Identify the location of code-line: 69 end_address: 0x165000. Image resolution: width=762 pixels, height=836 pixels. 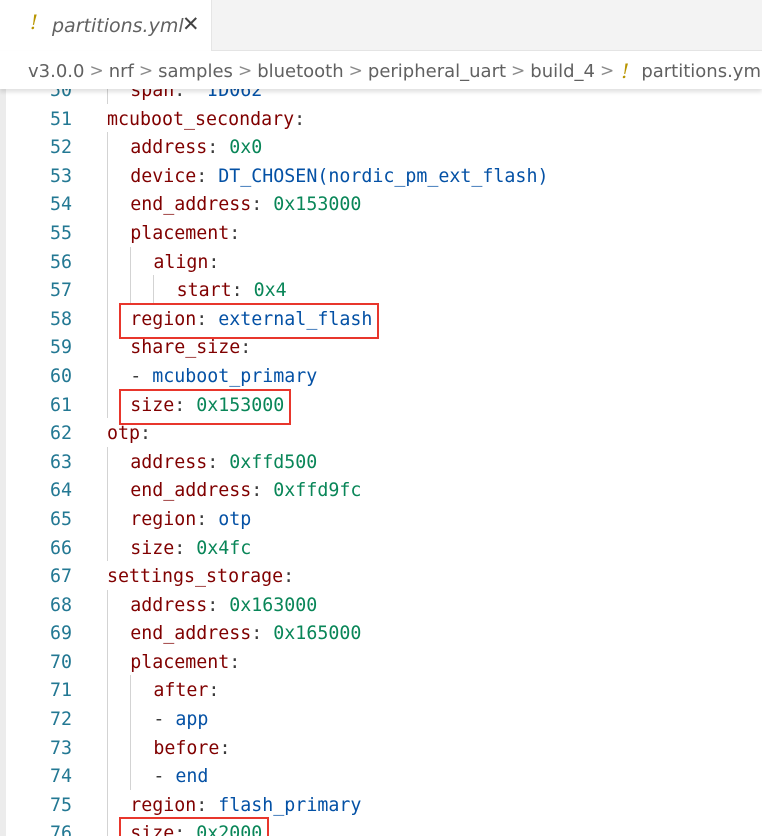
(384, 632).